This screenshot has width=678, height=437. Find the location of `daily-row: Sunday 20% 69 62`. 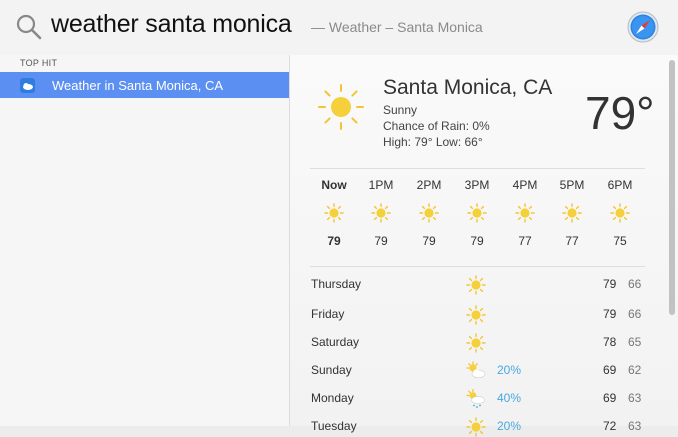

daily-row: Sunday 20% 69 62 is located at coordinates (478, 371).